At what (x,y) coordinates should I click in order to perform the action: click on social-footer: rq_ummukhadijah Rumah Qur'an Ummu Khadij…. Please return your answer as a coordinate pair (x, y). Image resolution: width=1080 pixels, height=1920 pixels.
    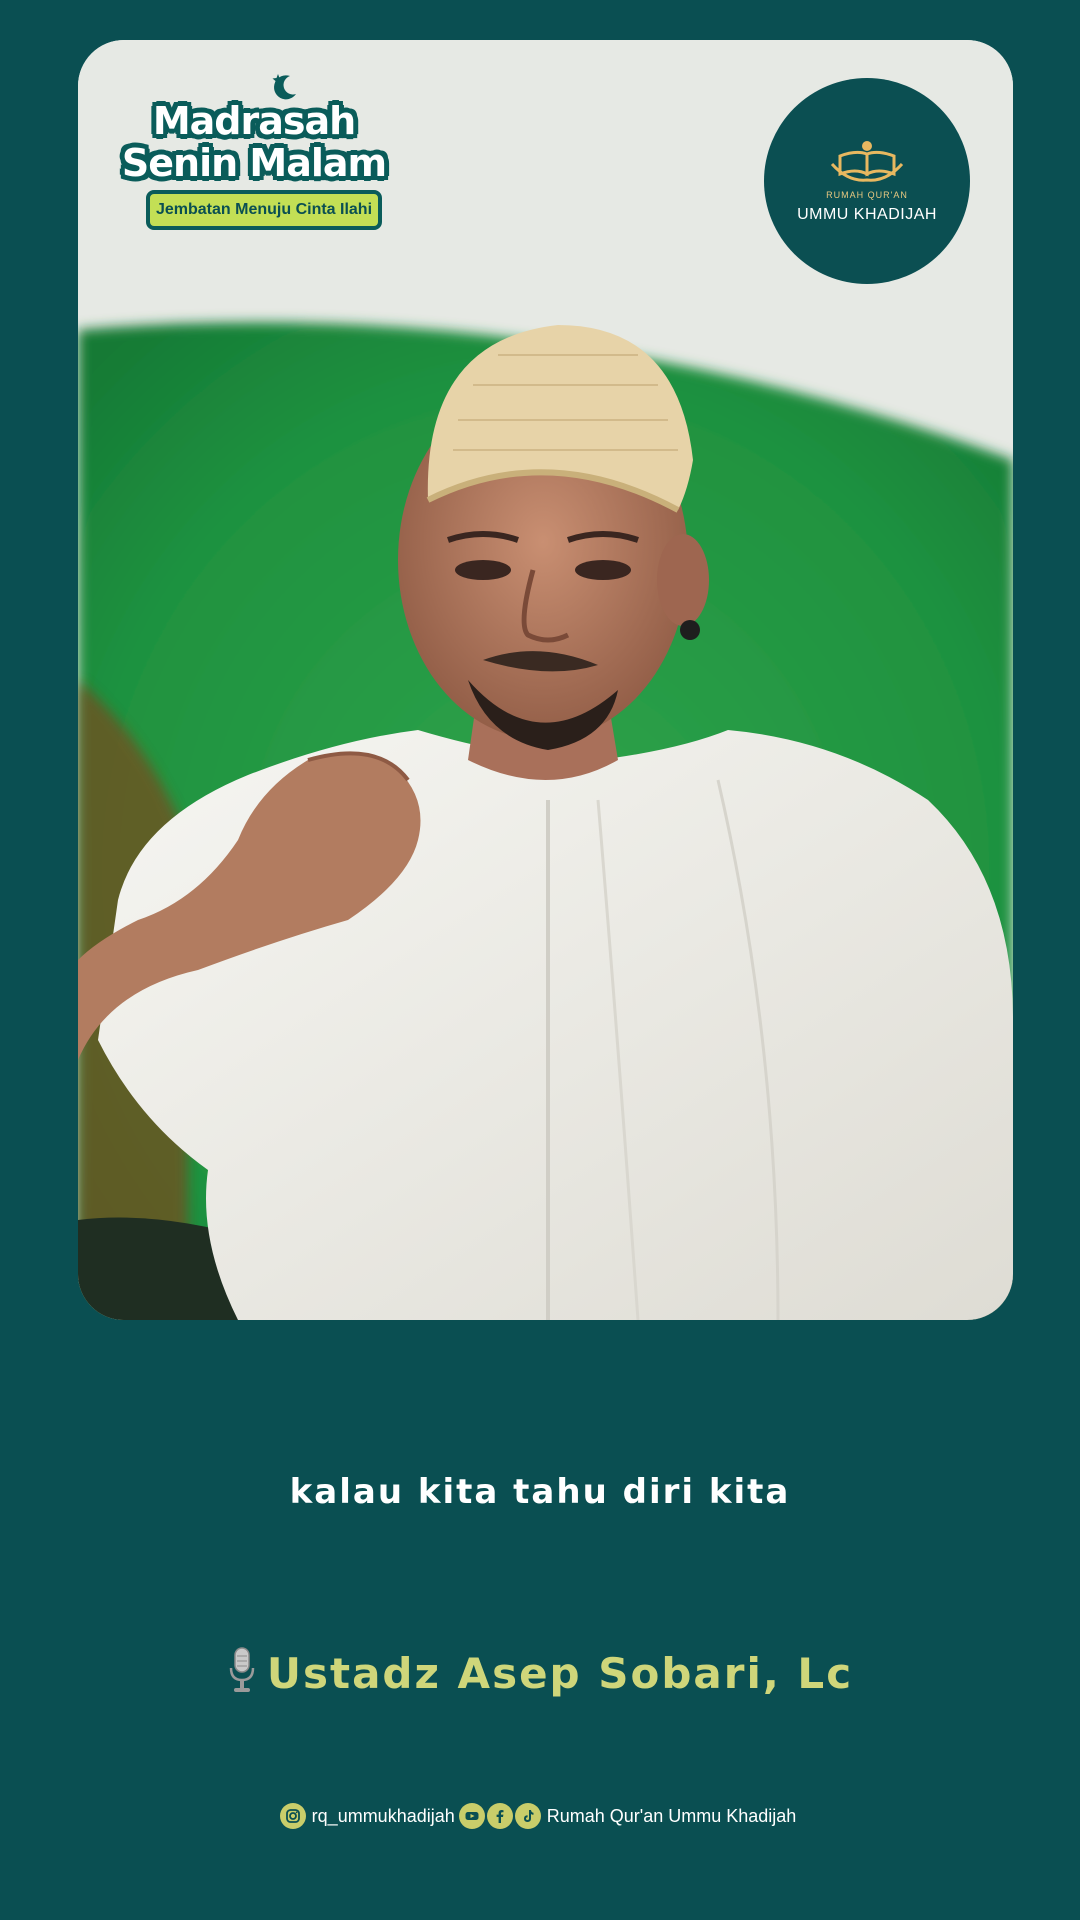
    Looking at the image, I should click on (540, 1817).